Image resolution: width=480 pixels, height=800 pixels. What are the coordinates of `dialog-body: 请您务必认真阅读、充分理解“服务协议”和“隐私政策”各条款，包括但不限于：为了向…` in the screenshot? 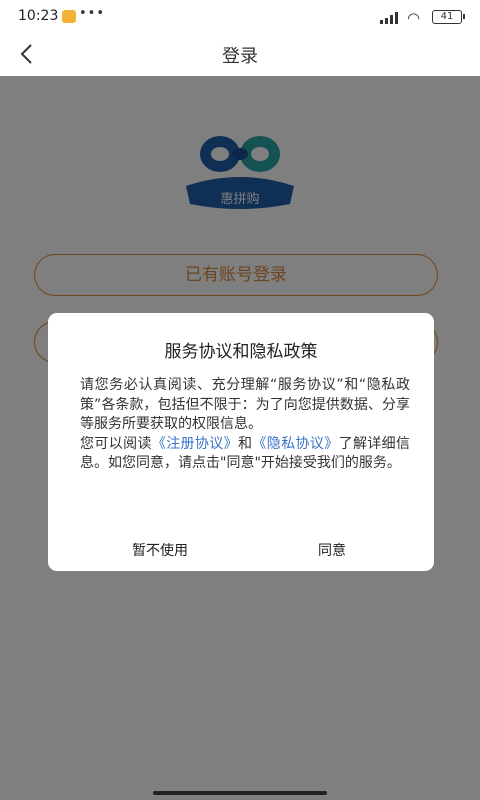 It's located at (245, 425).